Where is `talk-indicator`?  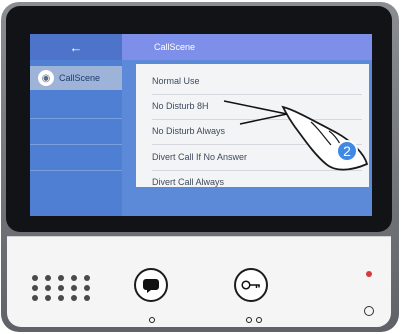
talk-indicator is located at coordinates (152, 320).